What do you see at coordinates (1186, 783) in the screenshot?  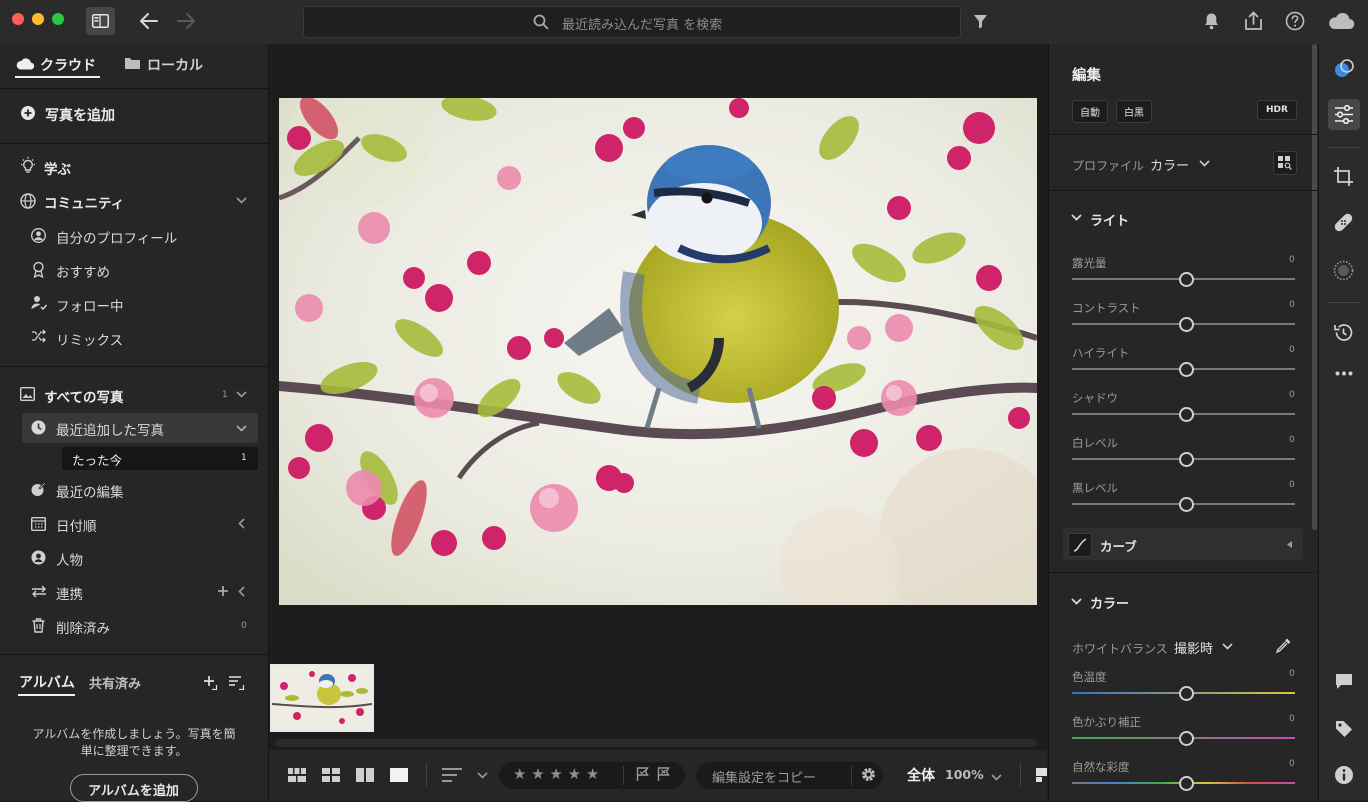 I see `vibrance-slider-knob` at bounding box center [1186, 783].